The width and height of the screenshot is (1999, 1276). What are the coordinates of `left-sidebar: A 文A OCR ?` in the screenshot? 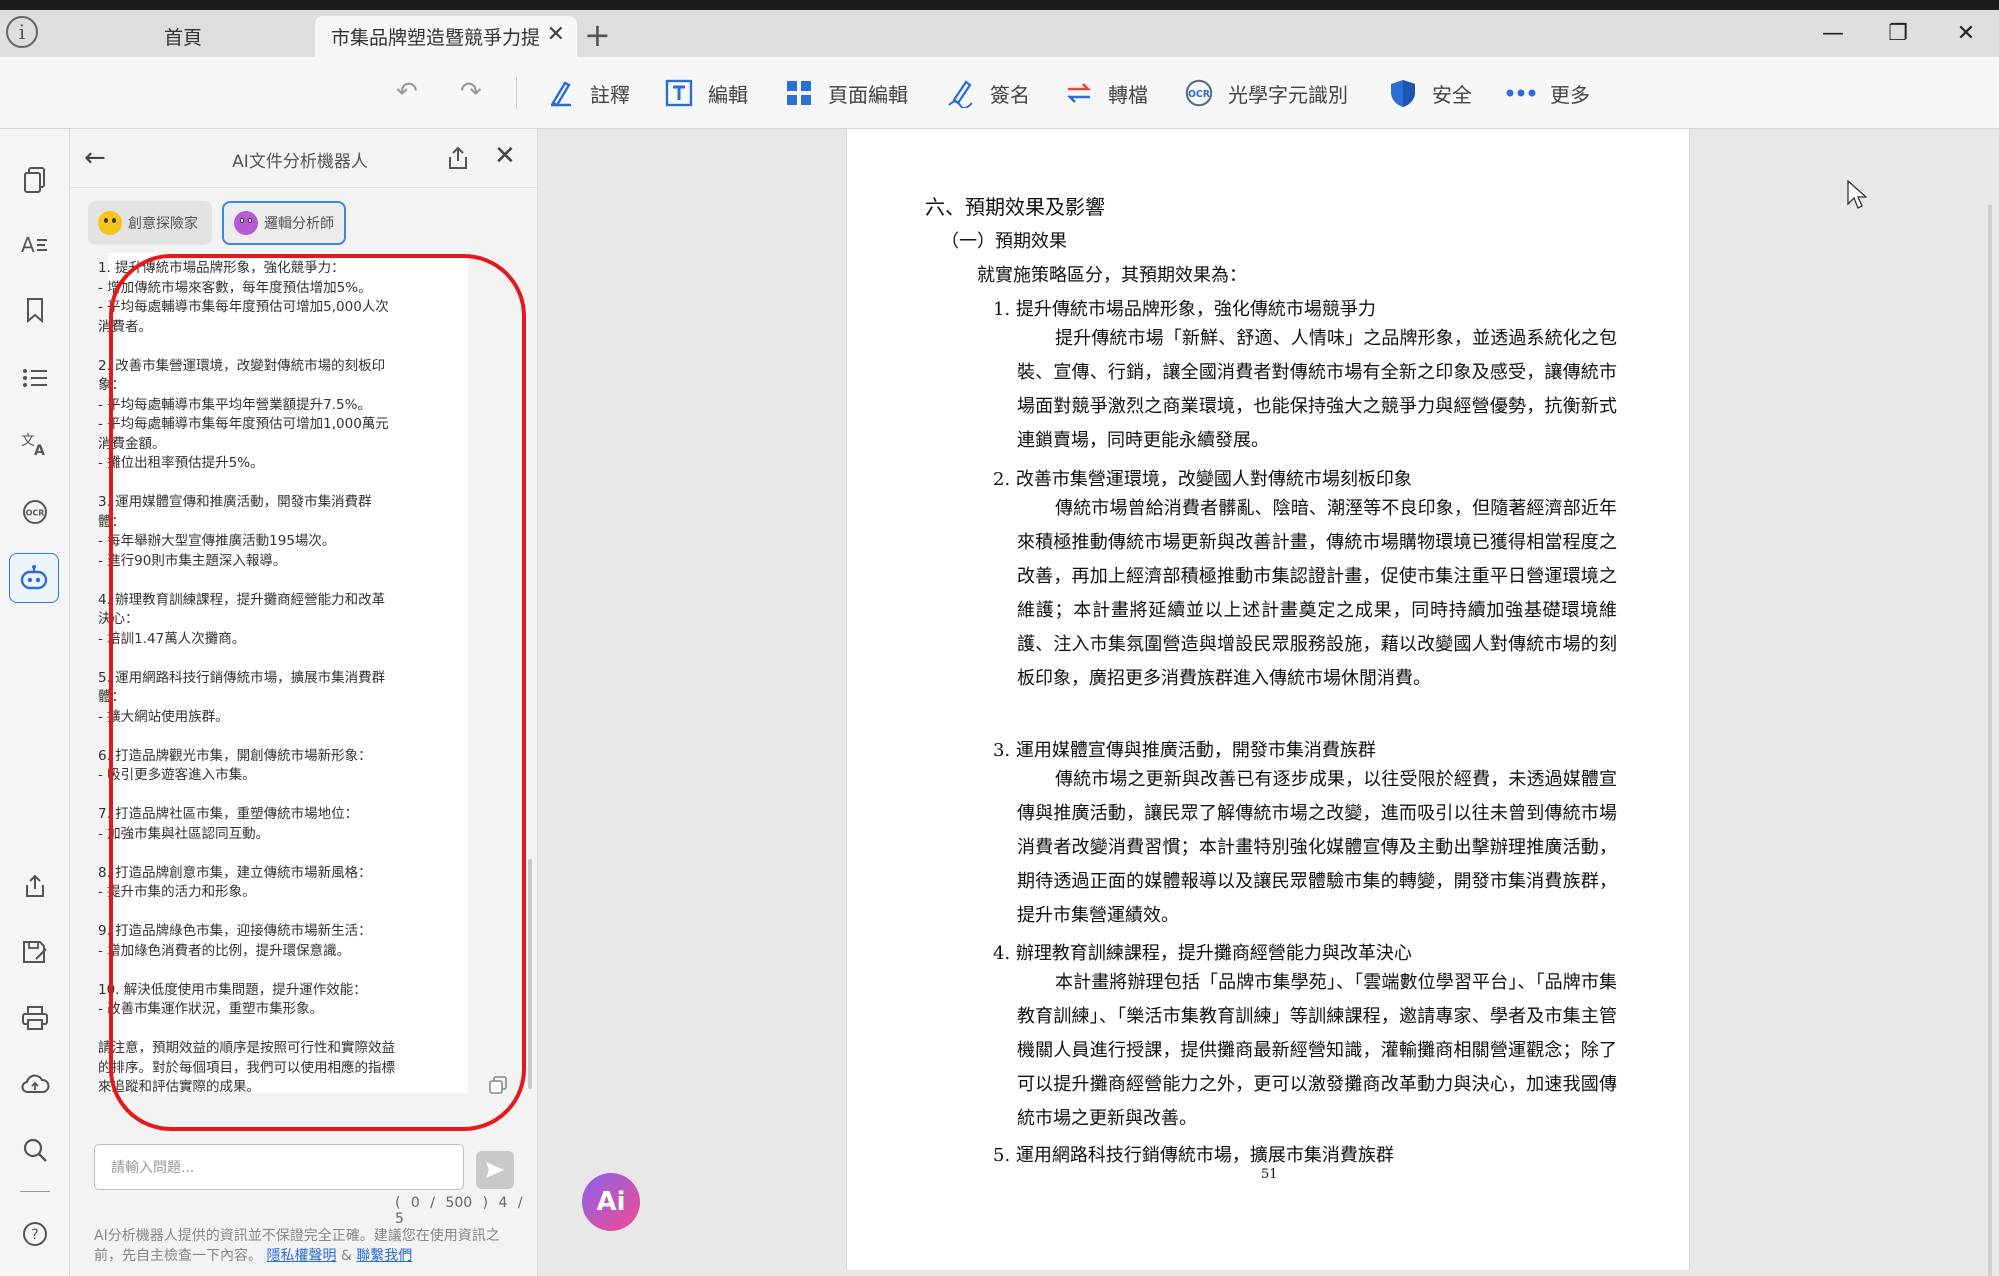 It's located at (35, 702).